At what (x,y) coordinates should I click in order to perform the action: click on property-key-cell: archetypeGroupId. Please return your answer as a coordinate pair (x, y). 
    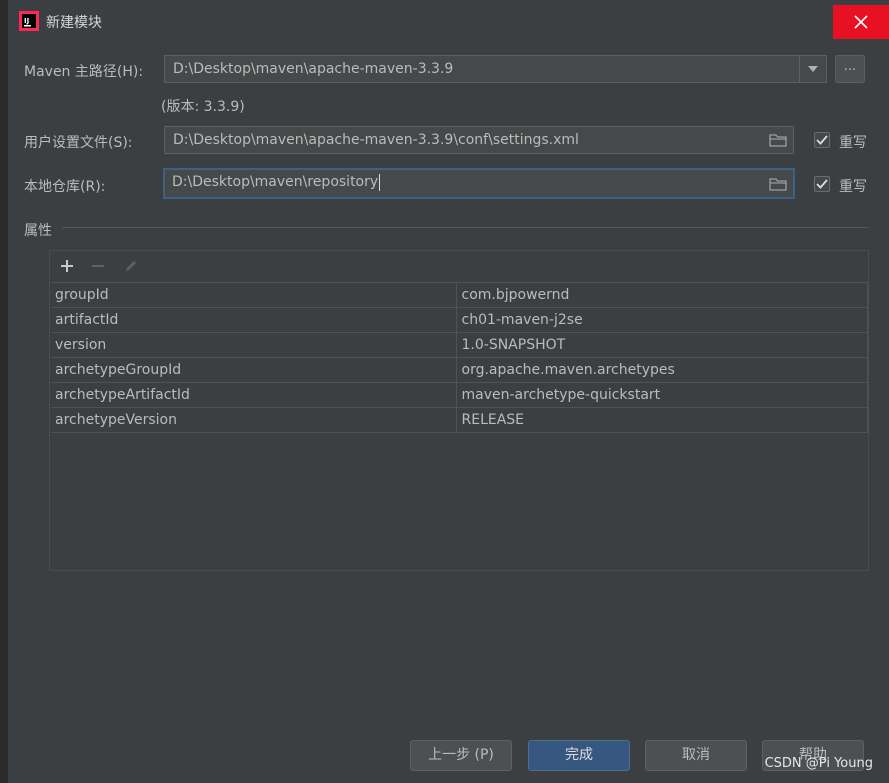
    Looking at the image, I should click on (254, 370).